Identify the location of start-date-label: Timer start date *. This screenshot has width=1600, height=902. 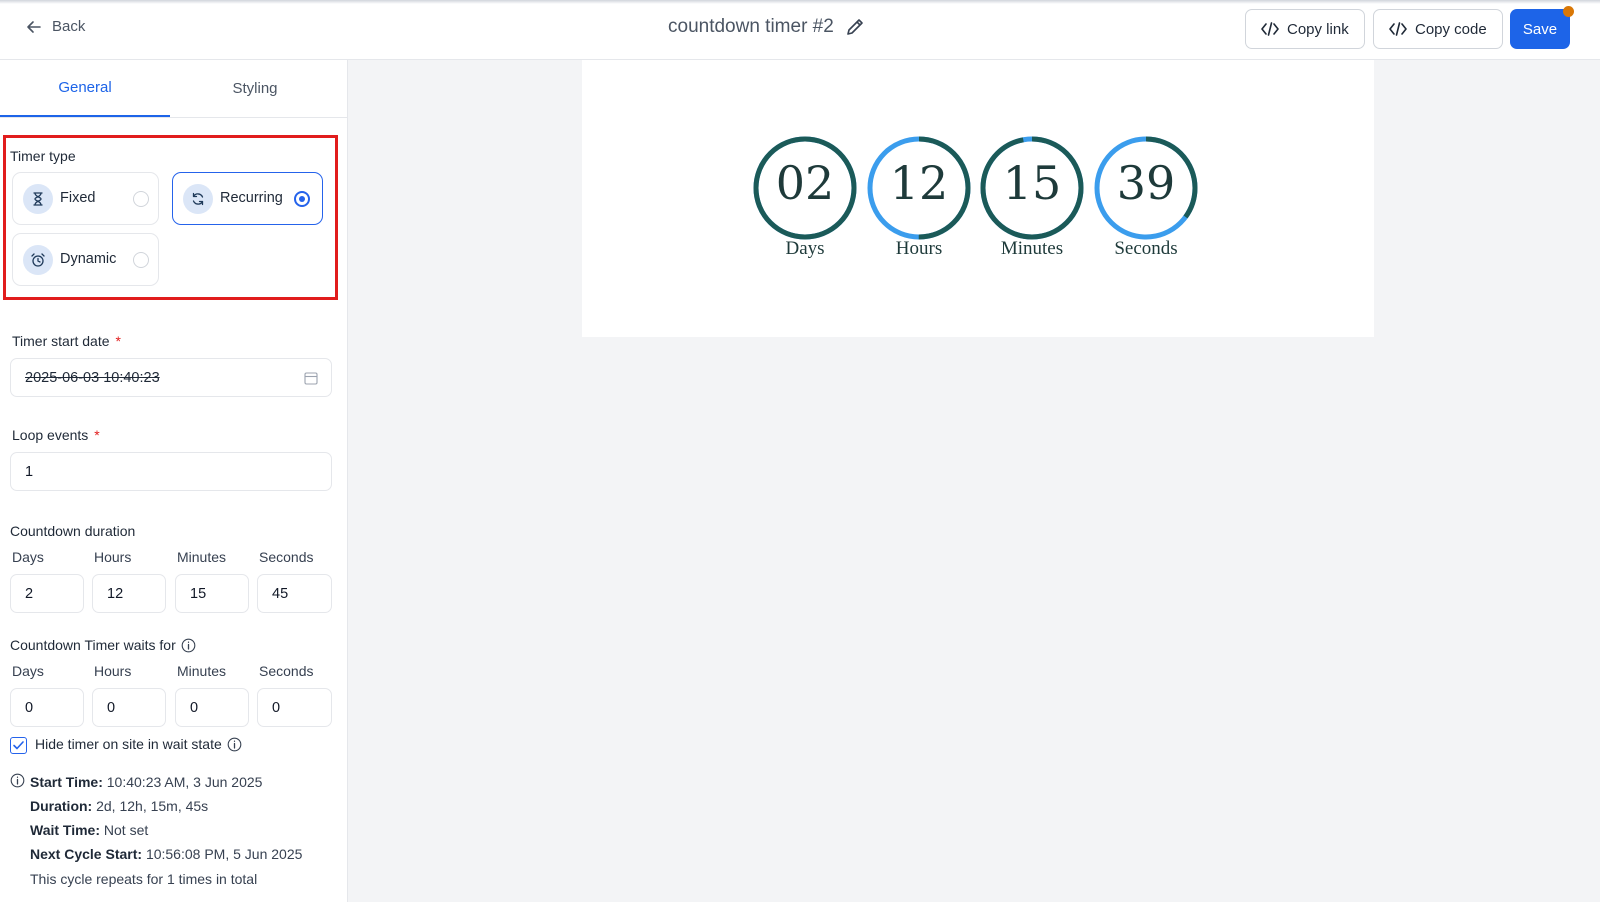
(66, 341).